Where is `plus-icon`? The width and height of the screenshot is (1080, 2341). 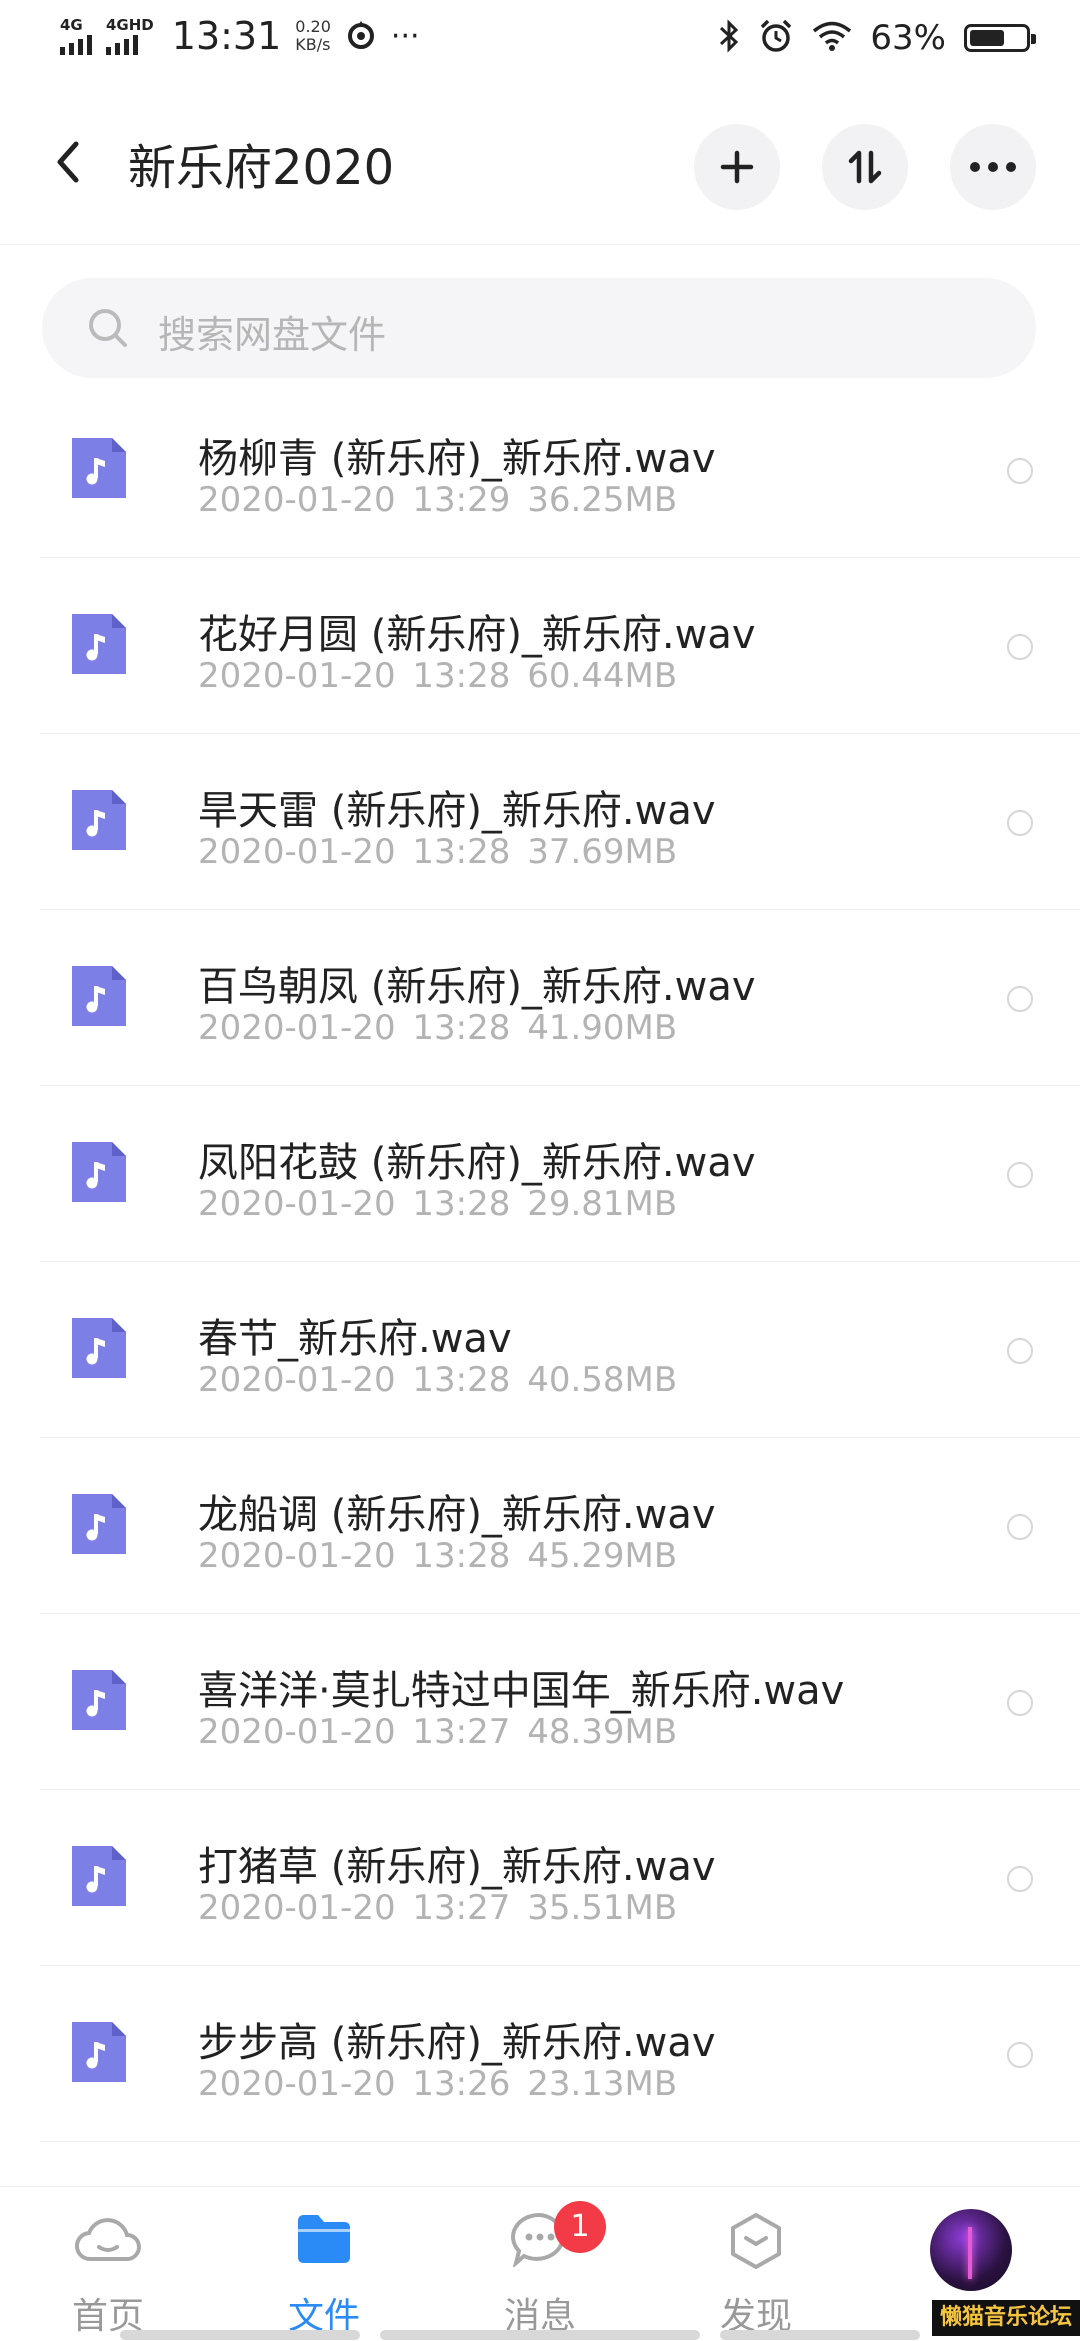 plus-icon is located at coordinates (737, 167).